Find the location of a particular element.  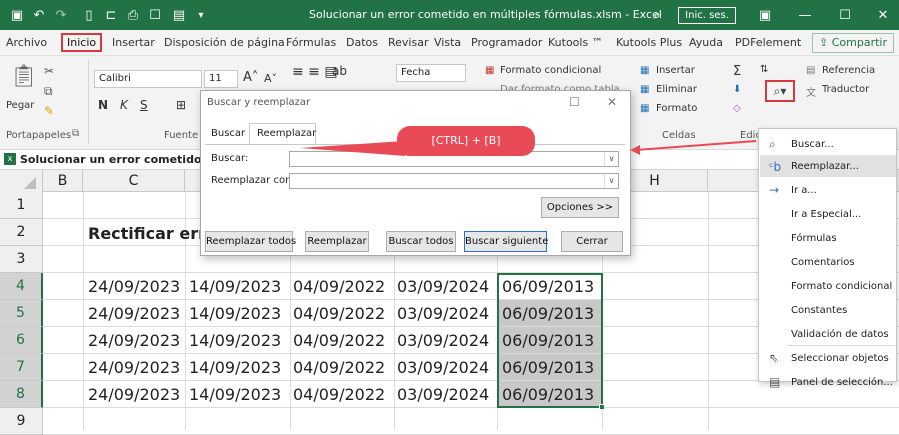

replace-icon: ᶜb is located at coordinates (775, 167).